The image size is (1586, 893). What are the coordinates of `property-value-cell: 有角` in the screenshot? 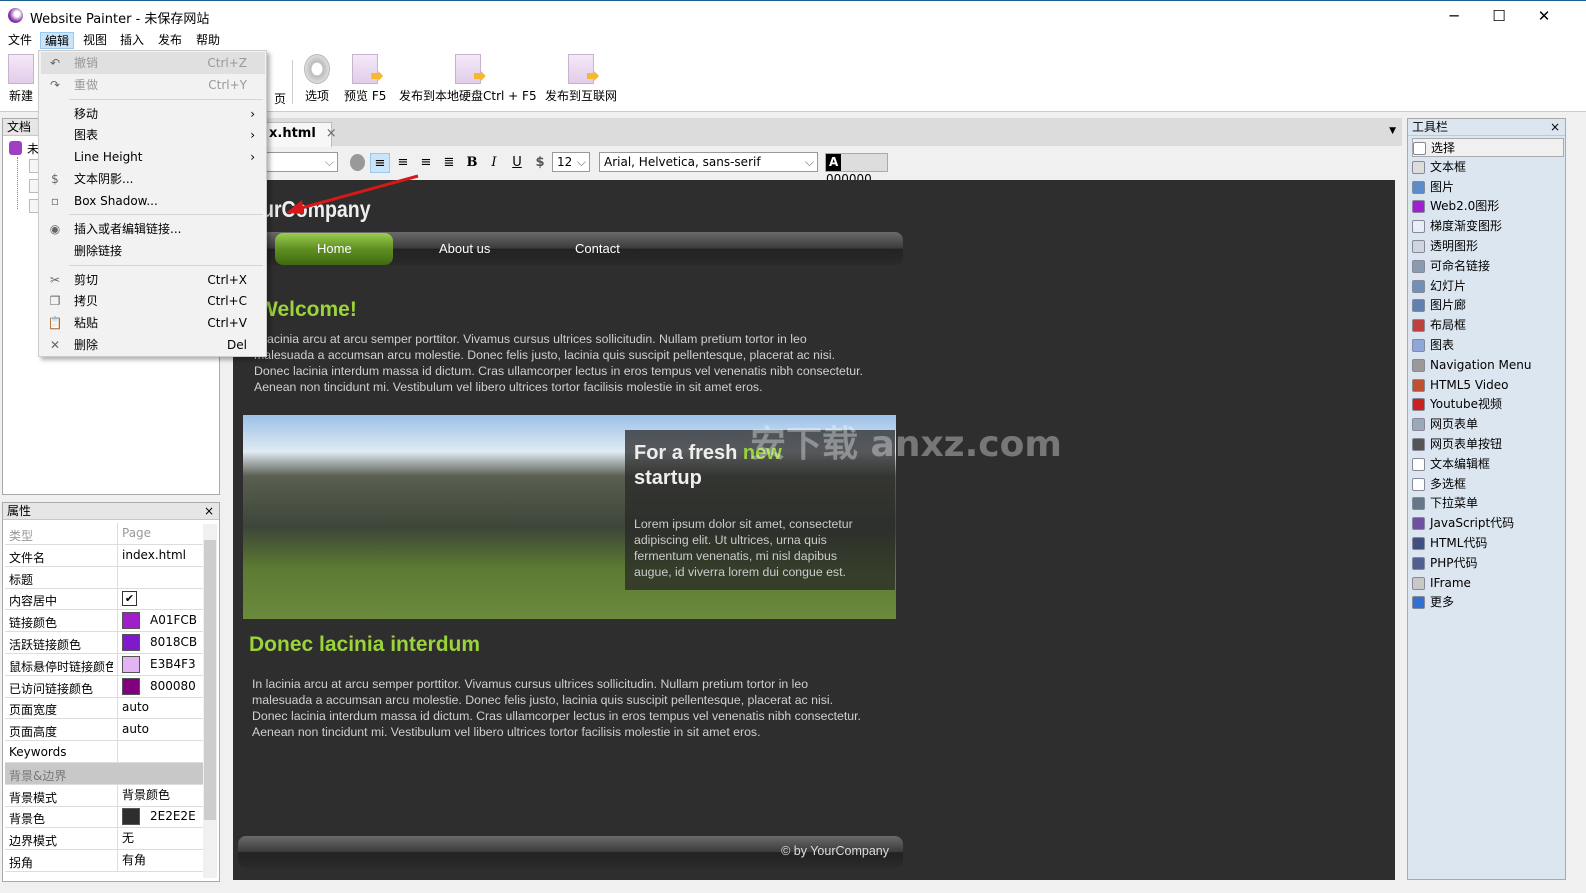 It's located at (160, 861).